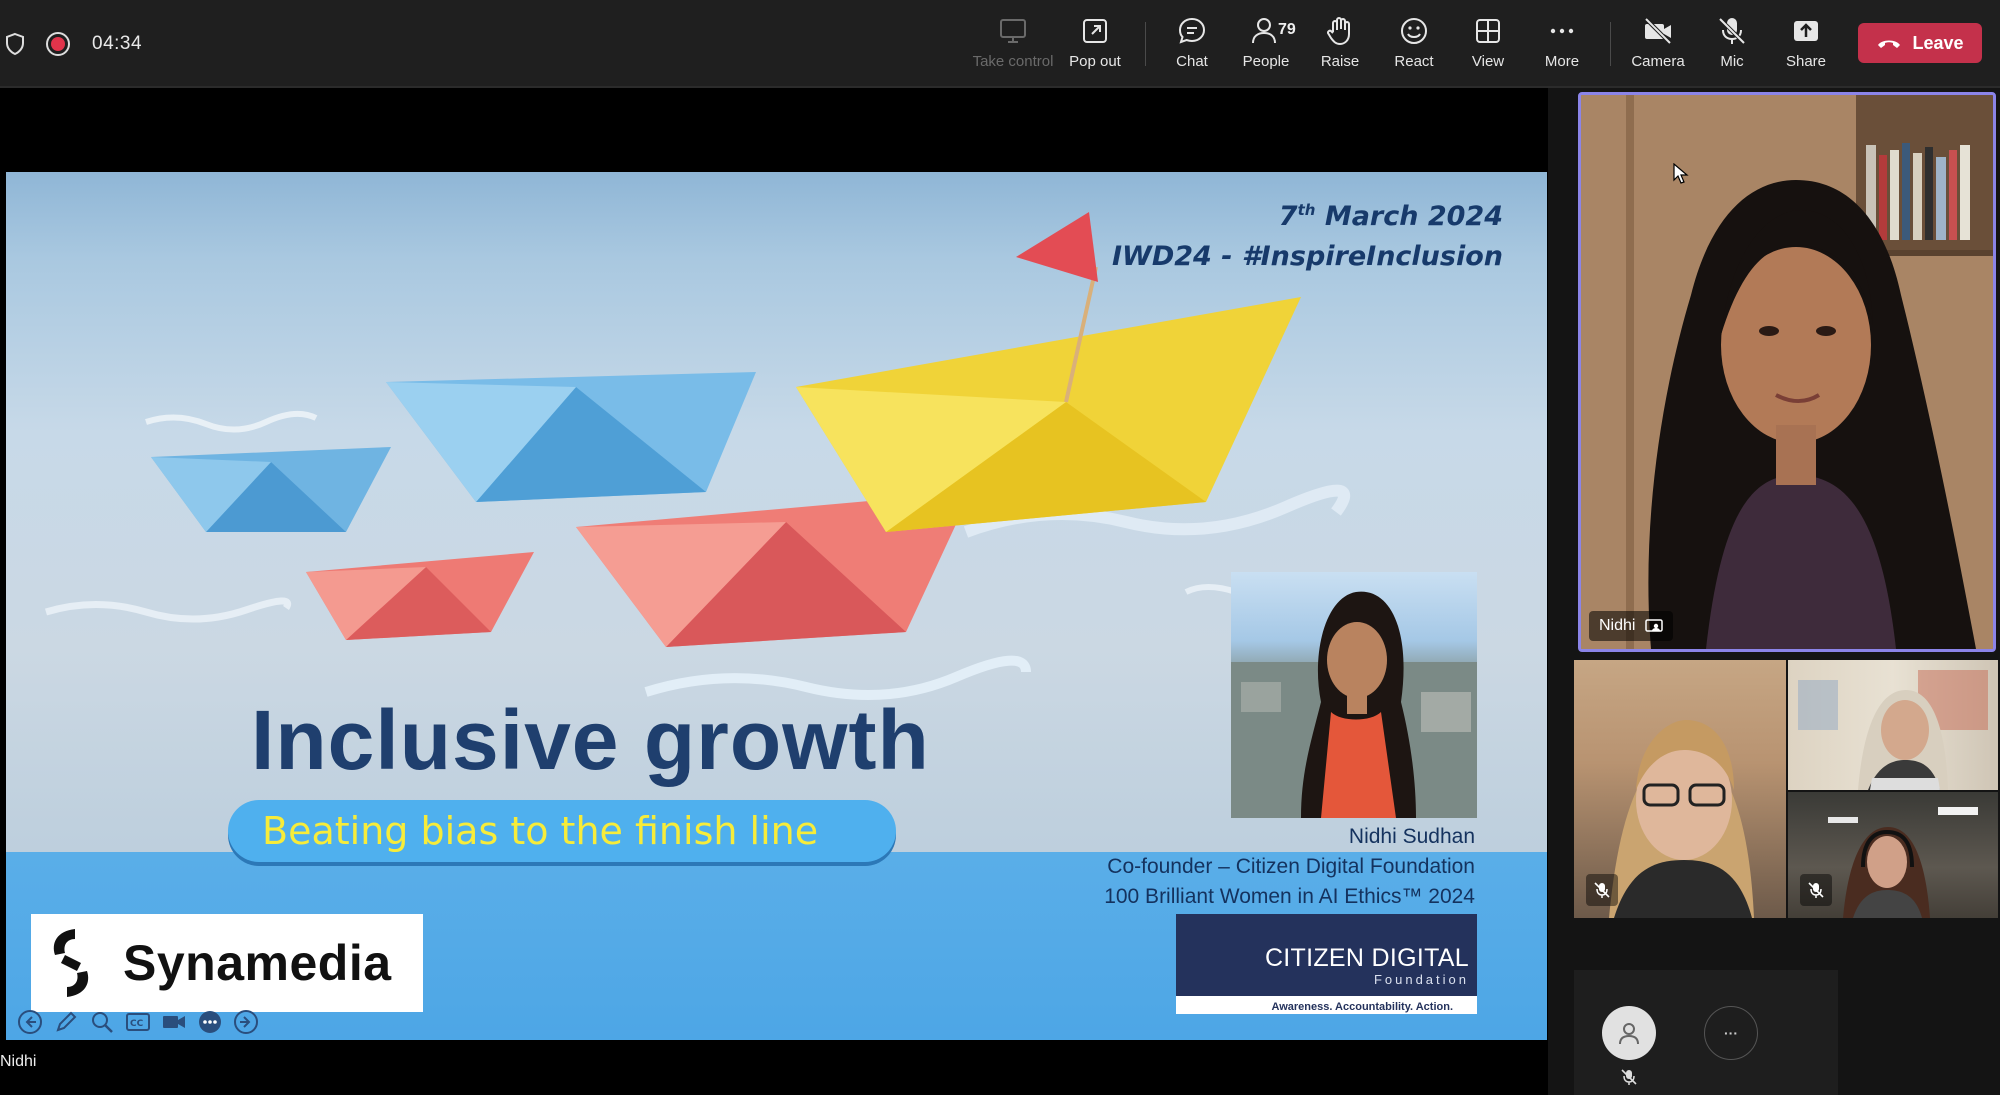 The image size is (2000, 1095). I want to click on meeting-status: 04:34, so click(71, 44).